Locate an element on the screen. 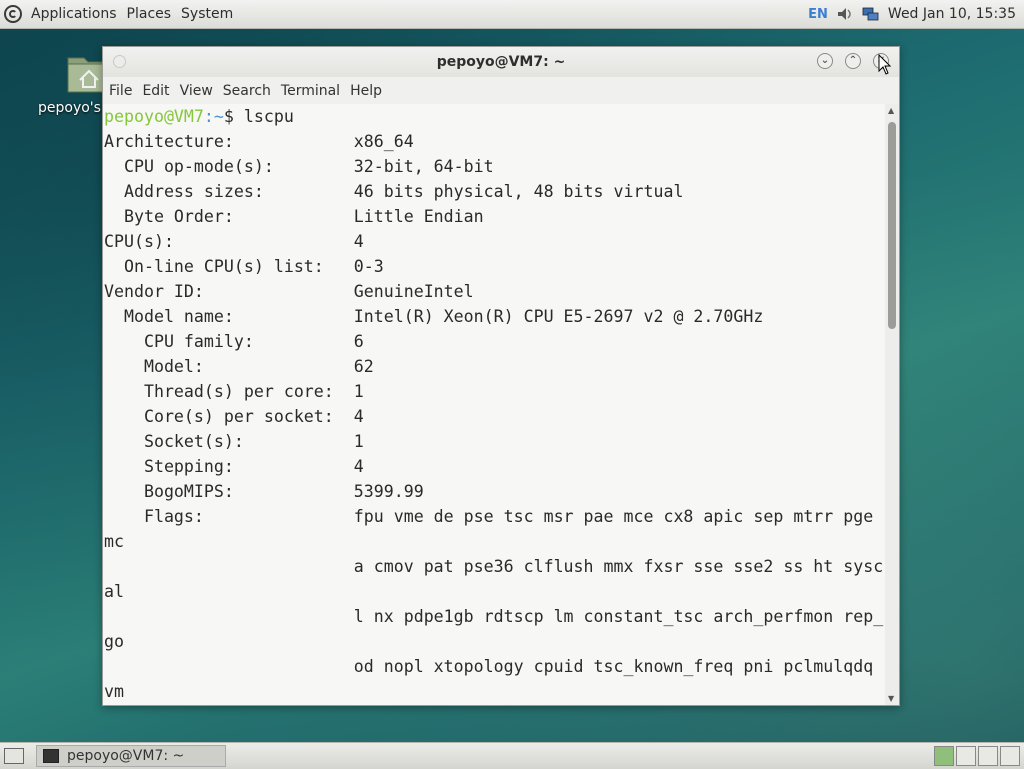 The width and height of the screenshot is (1024, 769). applications-menu: Applications is located at coordinates (74, 14).